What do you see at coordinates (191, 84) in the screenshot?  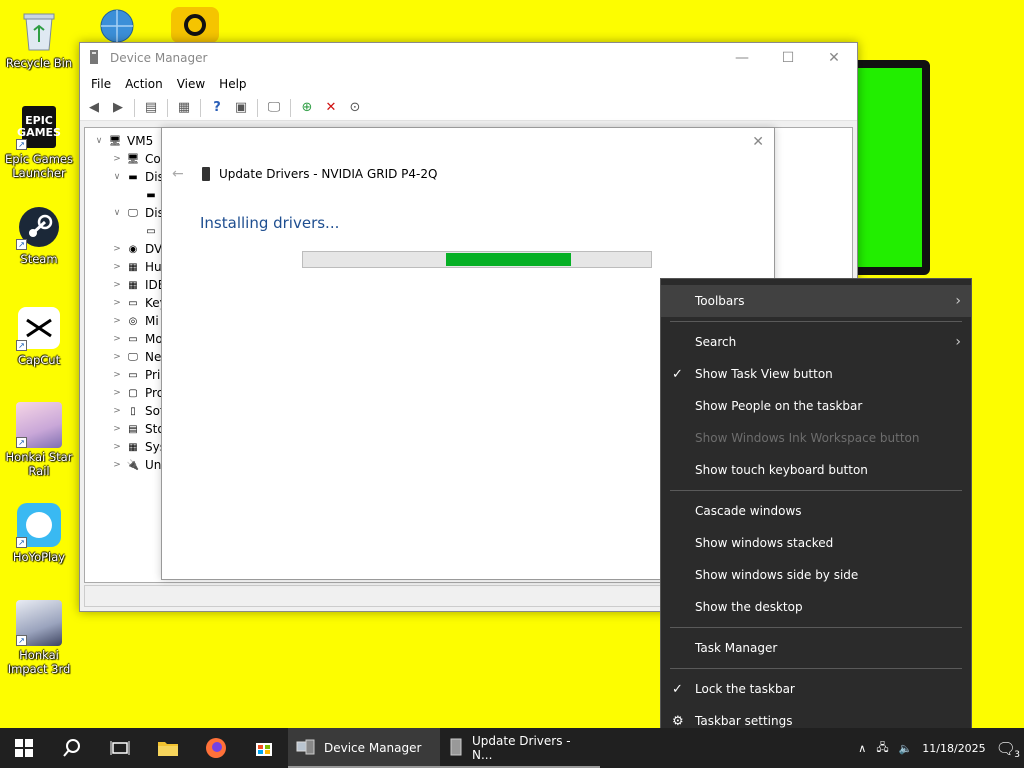 I see `menu-view: View` at bounding box center [191, 84].